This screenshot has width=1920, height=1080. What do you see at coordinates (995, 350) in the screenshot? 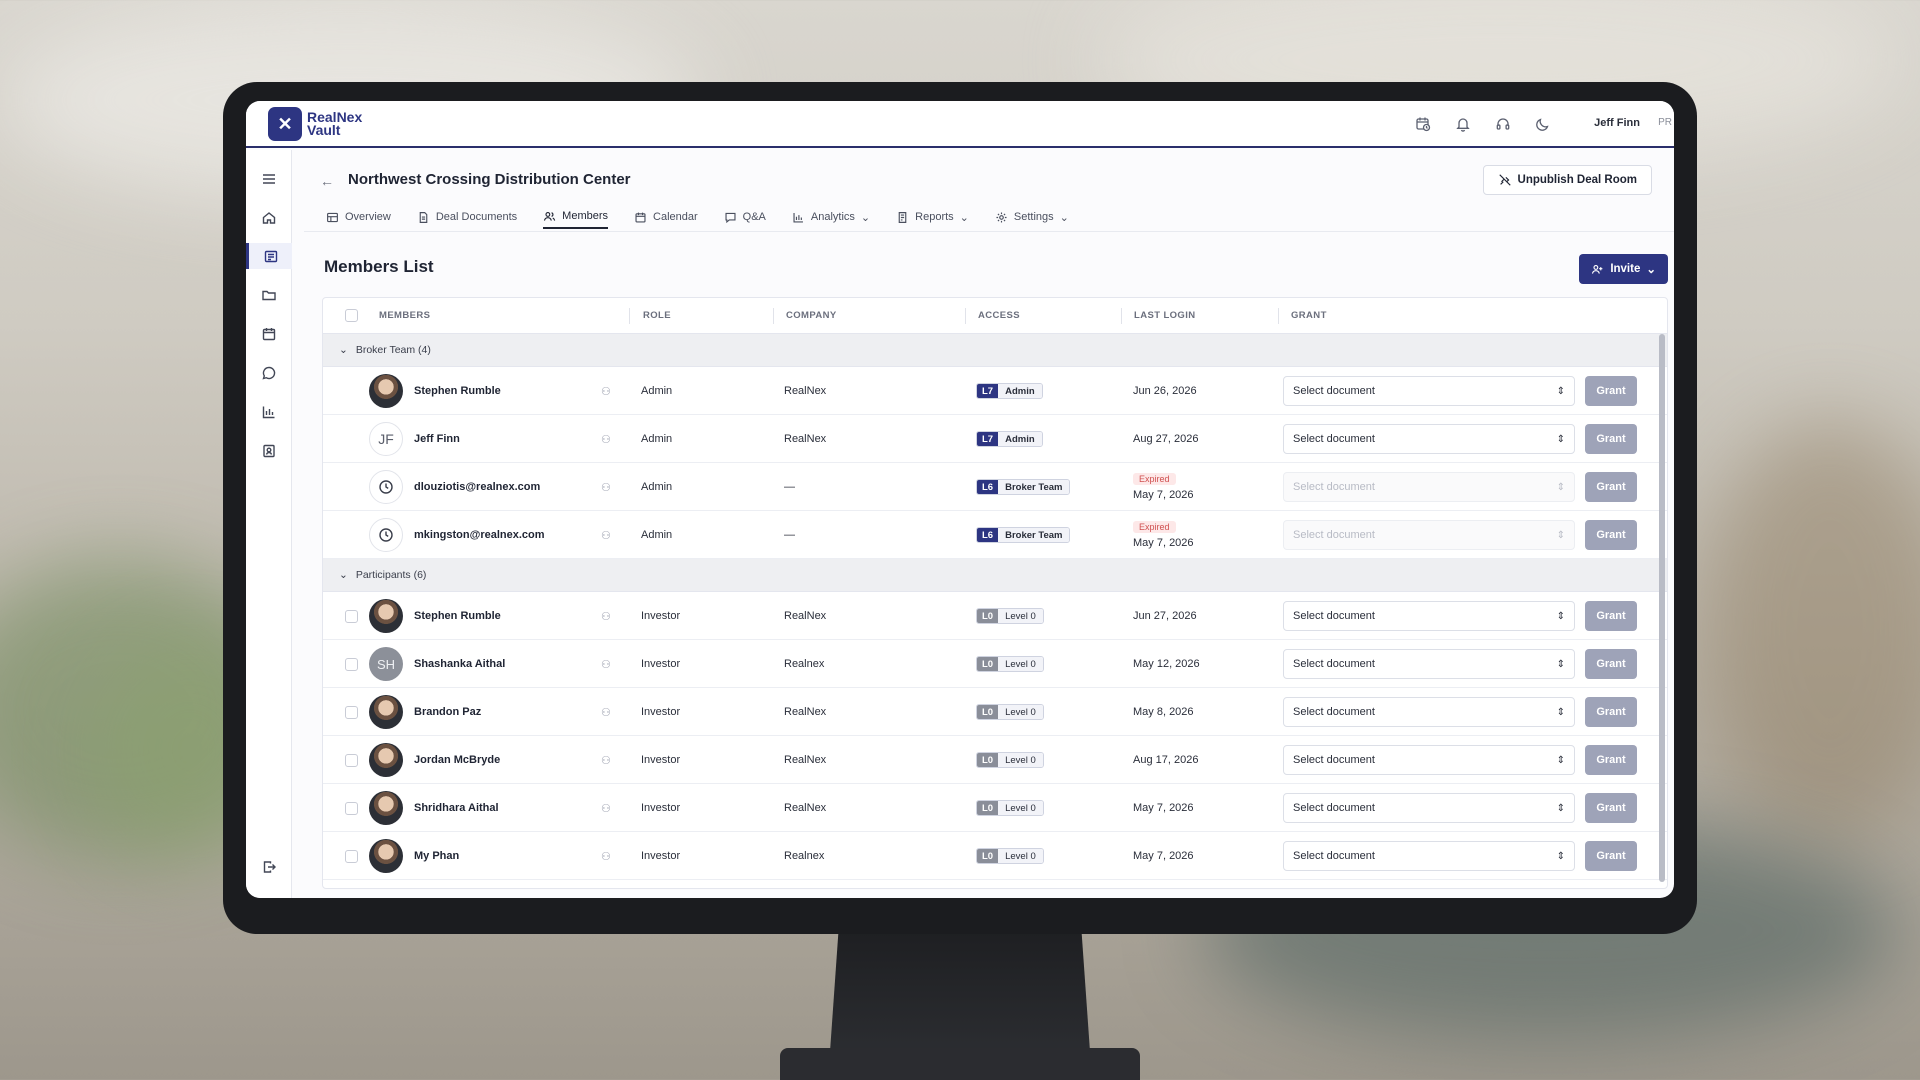
I see `group-broker-team: ⌄ Broker Team (4)` at bounding box center [995, 350].